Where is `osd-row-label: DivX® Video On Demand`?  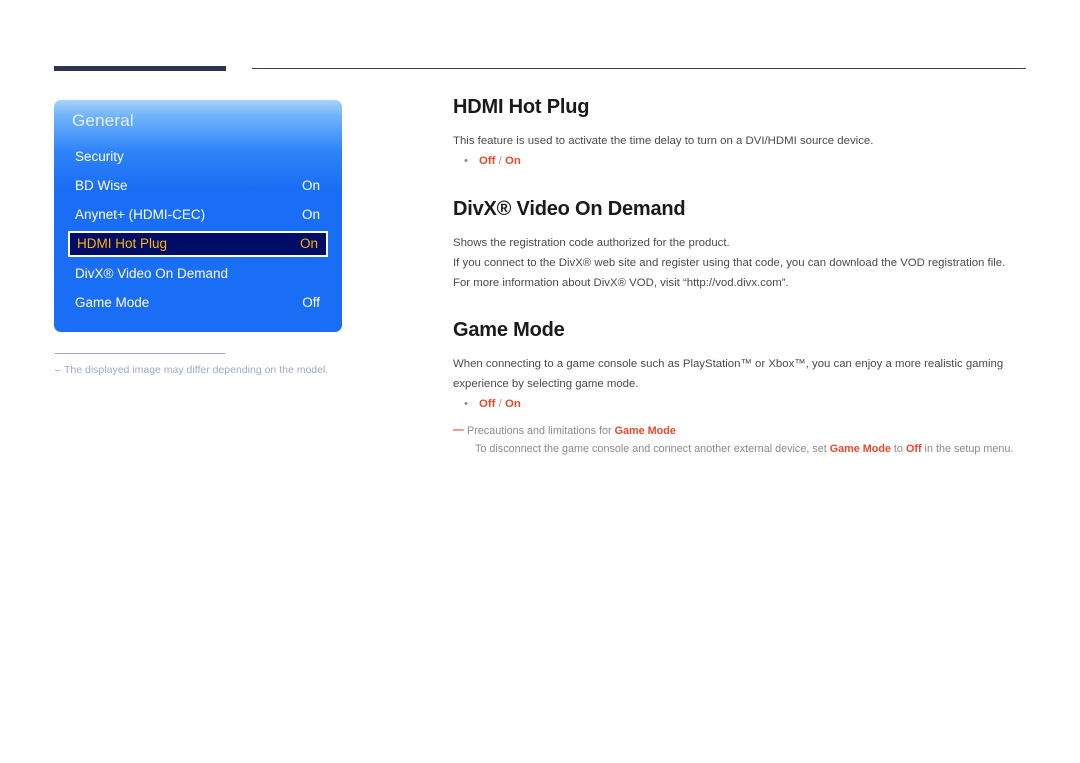
osd-row-label: DivX® Video On Demand is located at coordinates (152, 273).